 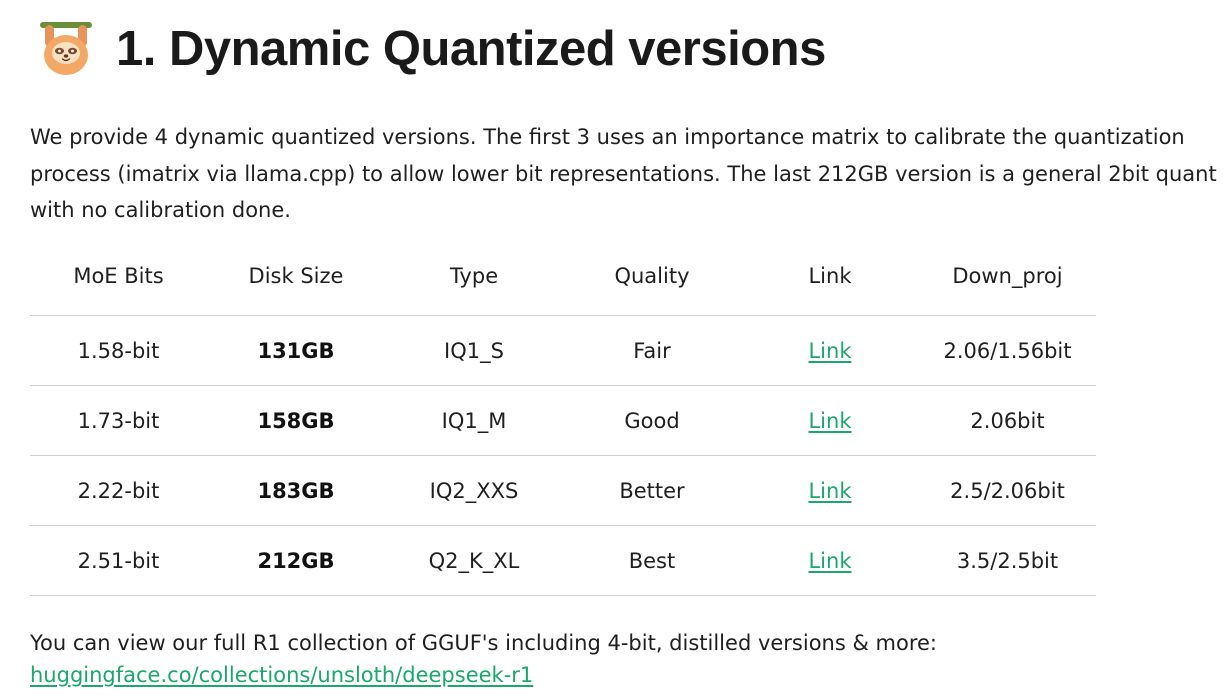 What do you see at coordinates (652, 490) in the screenshot?
I see `cell-quality: Better` at bounding box center [652, 490].